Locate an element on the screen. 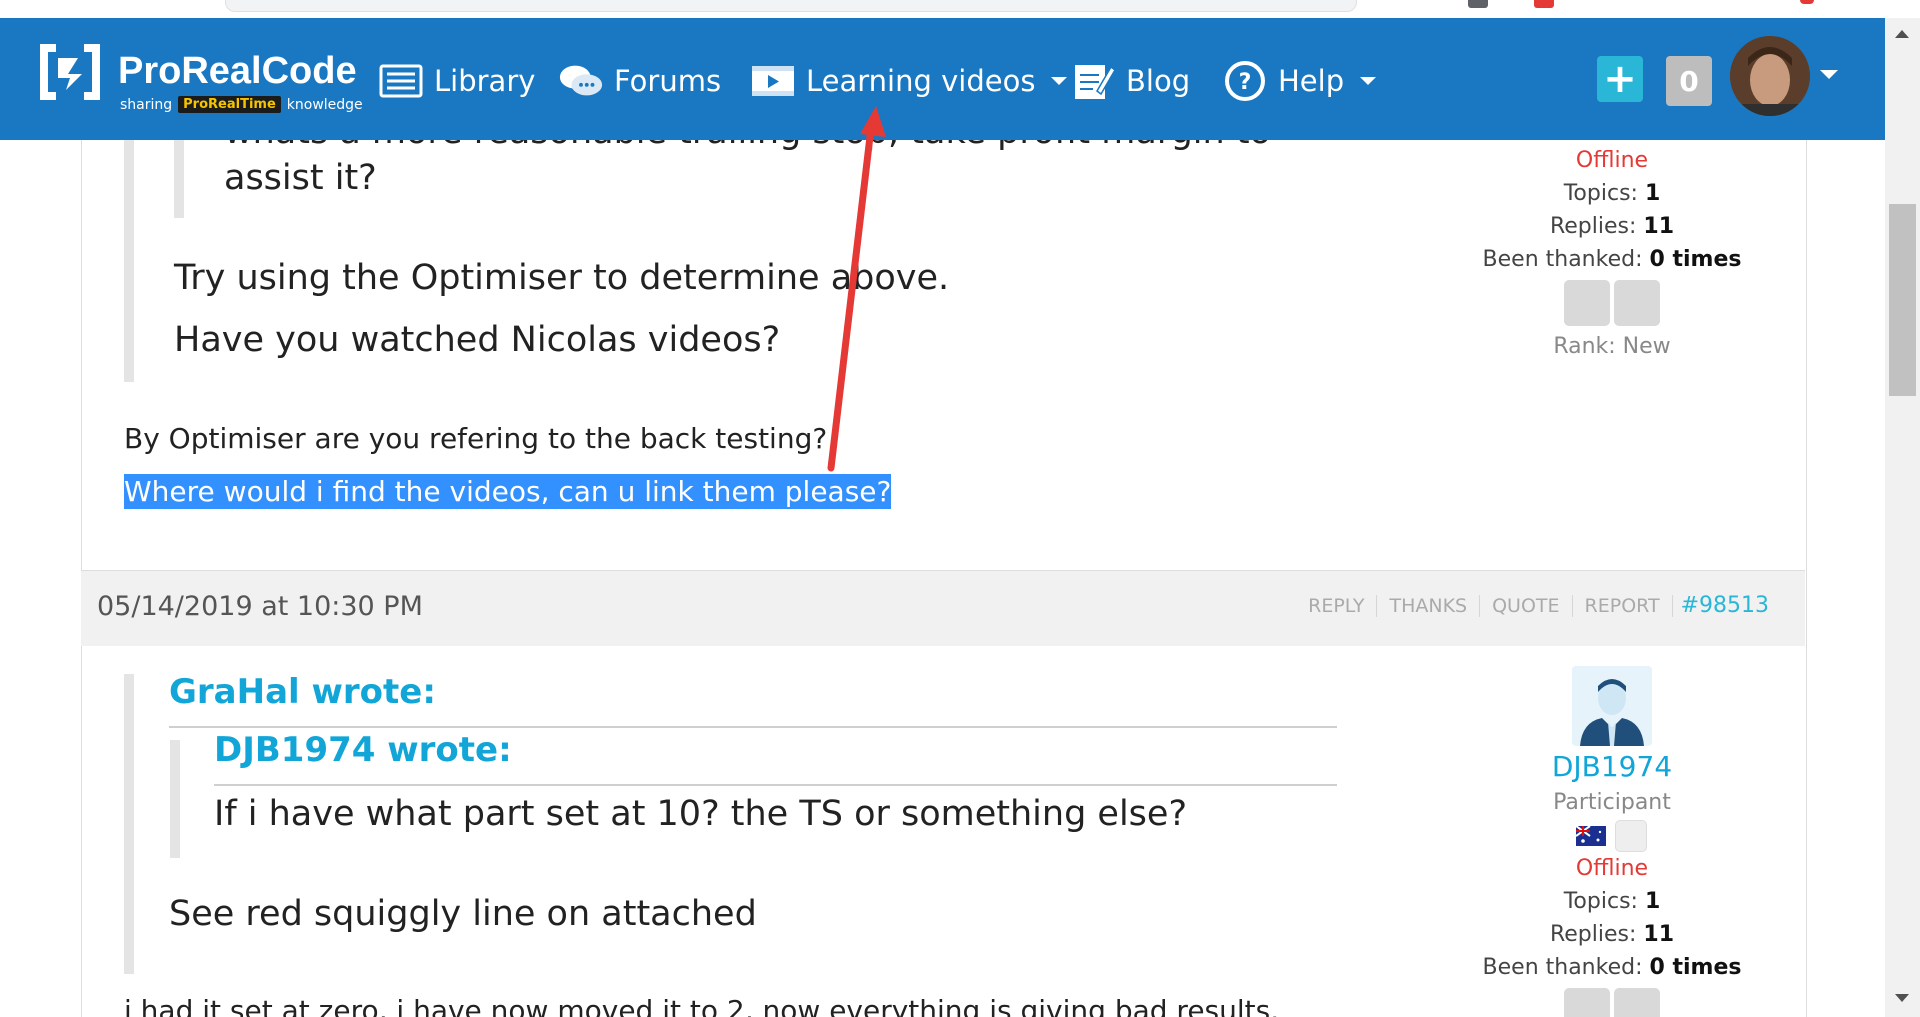 The image size is (1920, 1017). quote-text: Have you watched Nicolas videos? is located at coordinates (477, 340).